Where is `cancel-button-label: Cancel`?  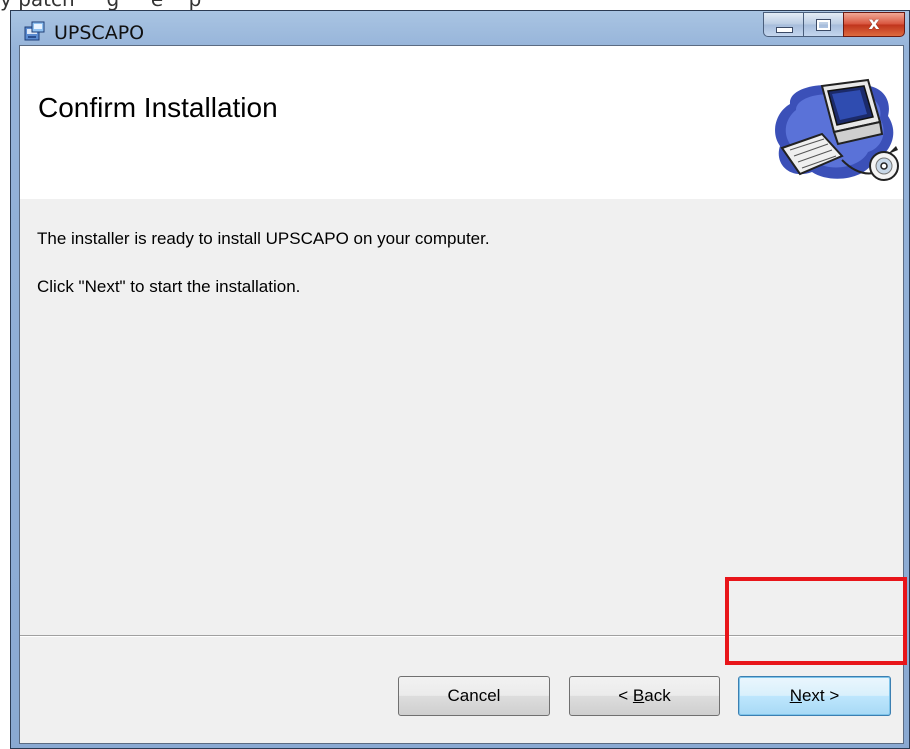
cancel-button-label: Cancel is located at coordinates (474, 695).